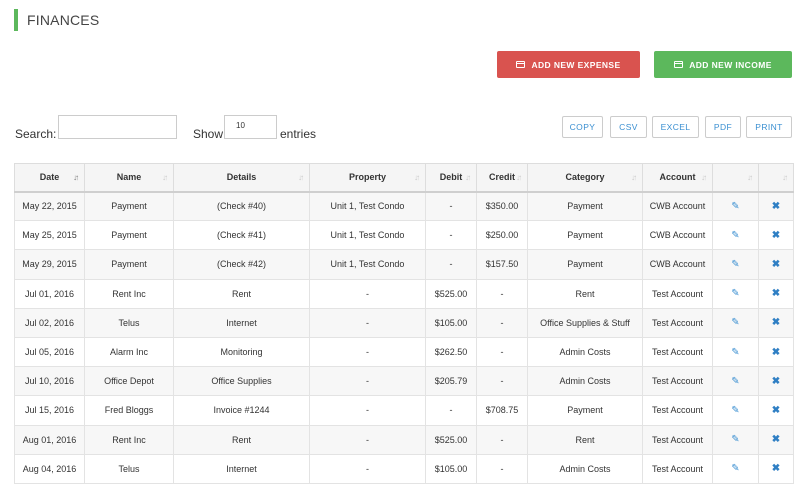 The height and width of the screenshot is (493, 800). I want to click on credit-card-icon, so click(521, 64).